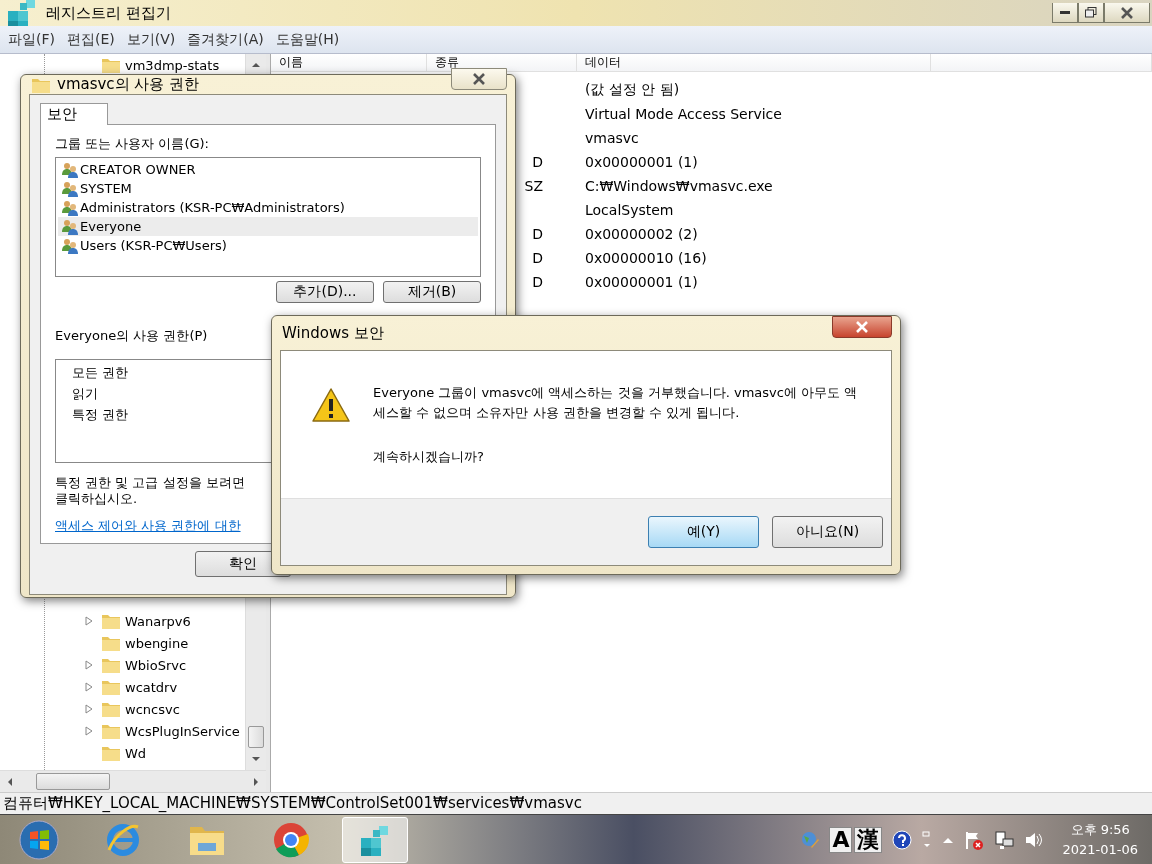 This screenshot has width=1152, height=864. Describe the element at coordinates (85, 393) in the screenshot. I see `permission-name: 읽기` at that location.